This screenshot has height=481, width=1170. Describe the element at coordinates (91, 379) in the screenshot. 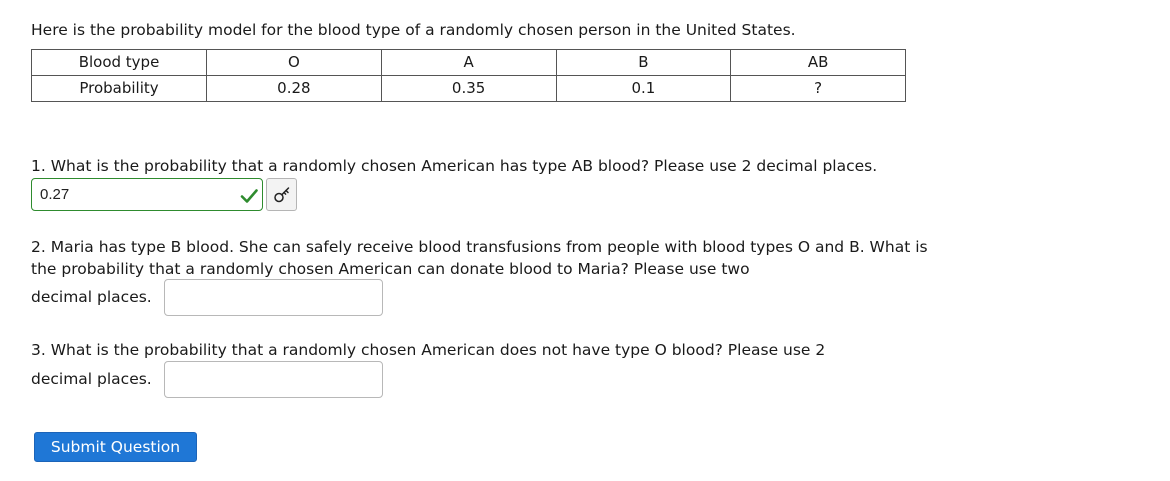

I see `question-3-text-tail: decimal places.` at that location.